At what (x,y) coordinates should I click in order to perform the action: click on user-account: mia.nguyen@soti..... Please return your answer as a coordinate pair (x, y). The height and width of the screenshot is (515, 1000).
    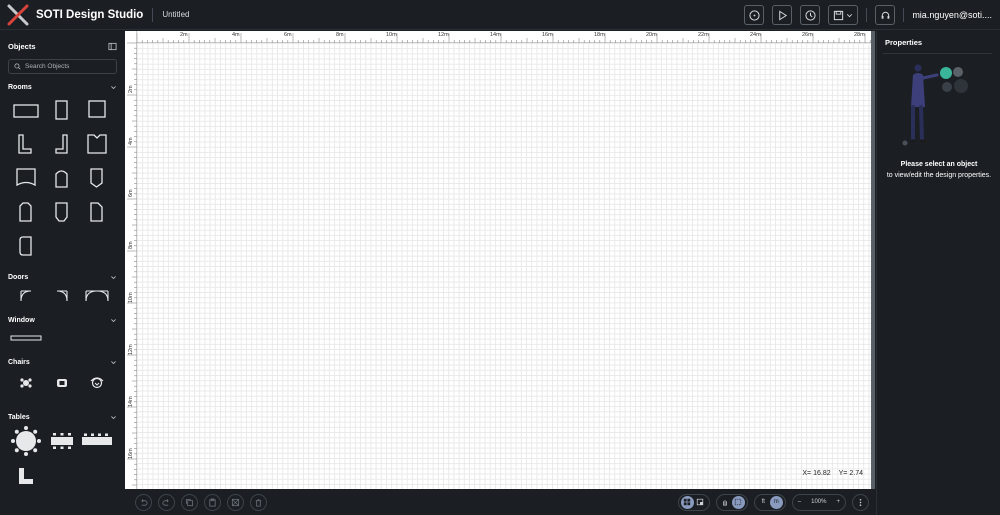
    Looking at the image, I should click on (952, 15).